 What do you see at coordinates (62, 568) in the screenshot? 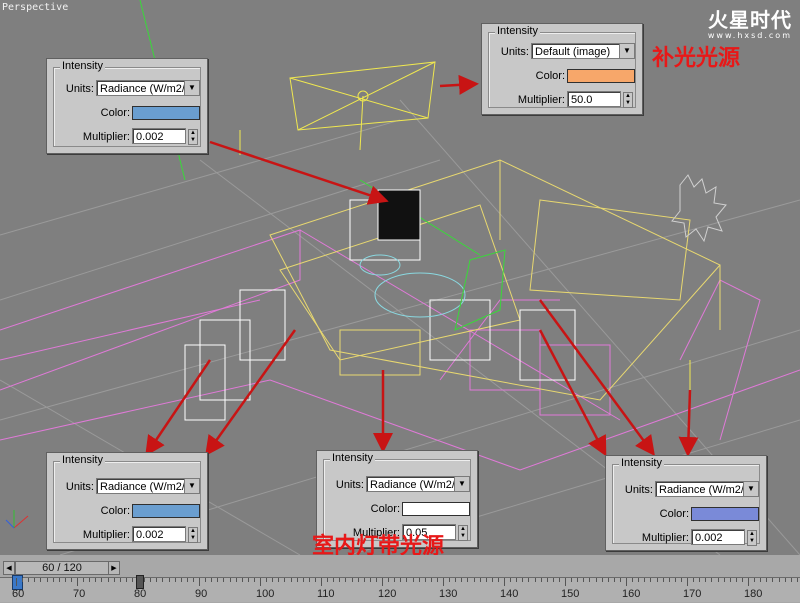
I see `frame-counter: 60 / 120` at bounding box center [62, 568].